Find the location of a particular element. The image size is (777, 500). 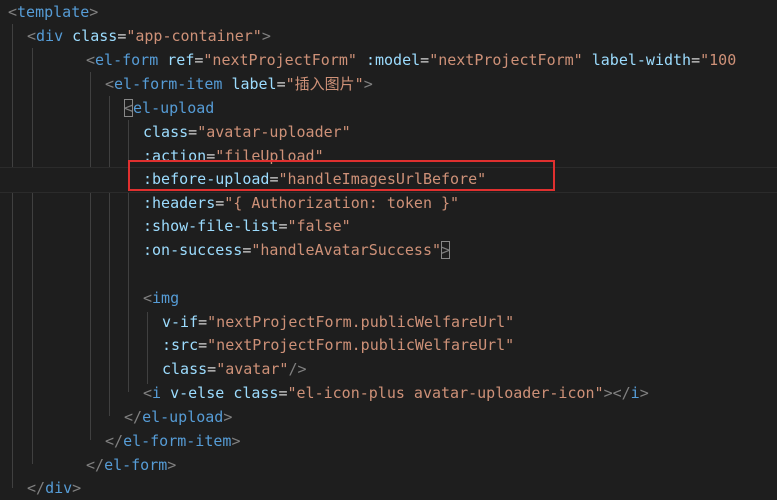

annotation-highlight-box is located at coordinates (341, 175).